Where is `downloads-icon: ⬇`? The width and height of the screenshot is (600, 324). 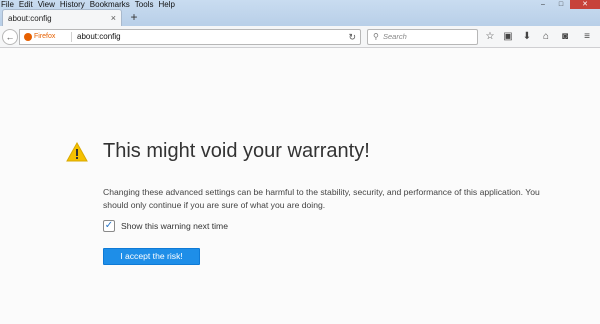
downloads-icon: ⬇ is located at coordinates (527, 37).